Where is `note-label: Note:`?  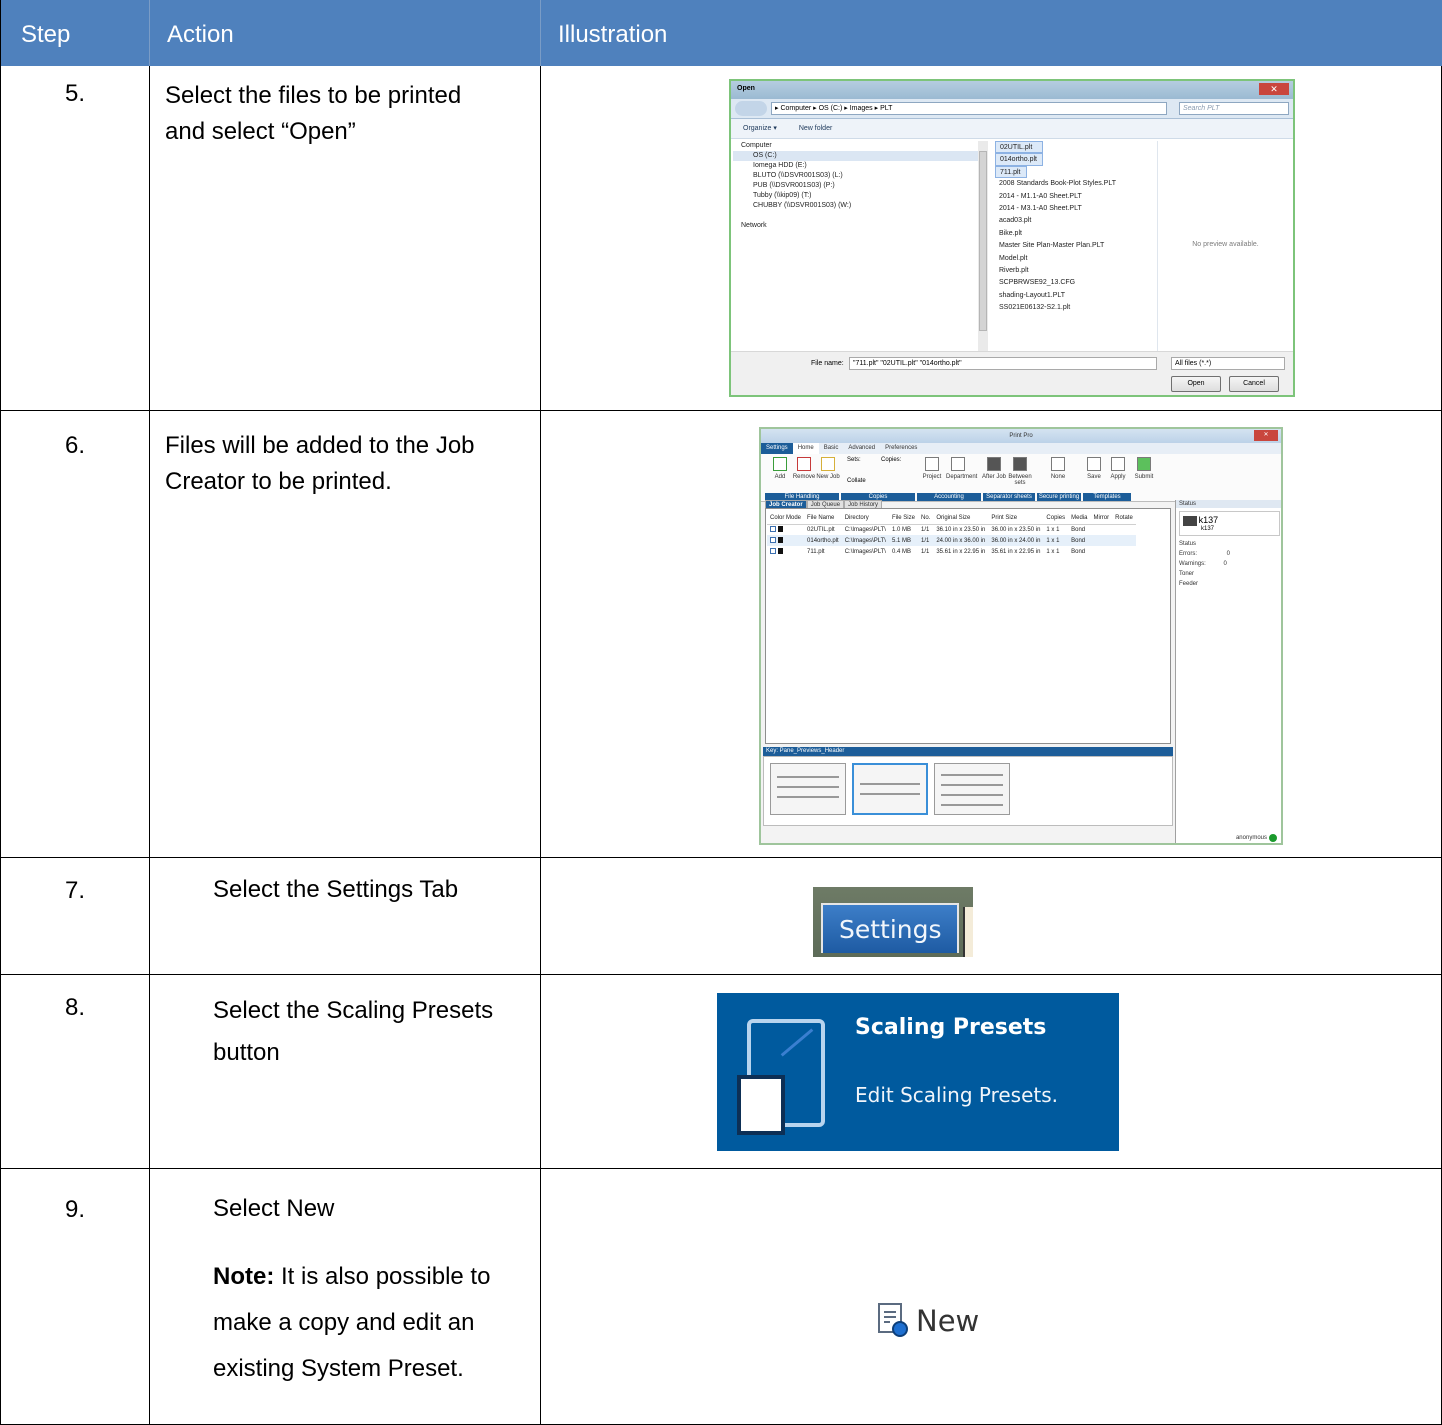
note-label: Note: is located at coordinates (244, 1276).